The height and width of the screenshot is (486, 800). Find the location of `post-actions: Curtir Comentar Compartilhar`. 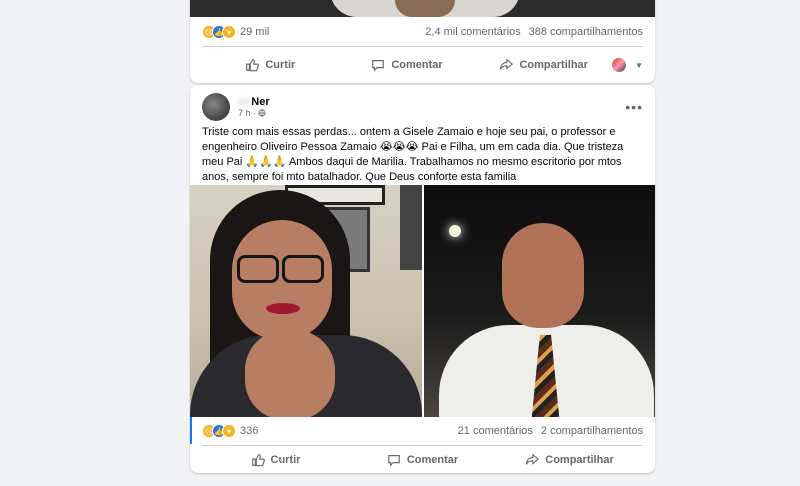

post-actions: Curtir Comentar Compartilhar is located at coordinates (422, 459).